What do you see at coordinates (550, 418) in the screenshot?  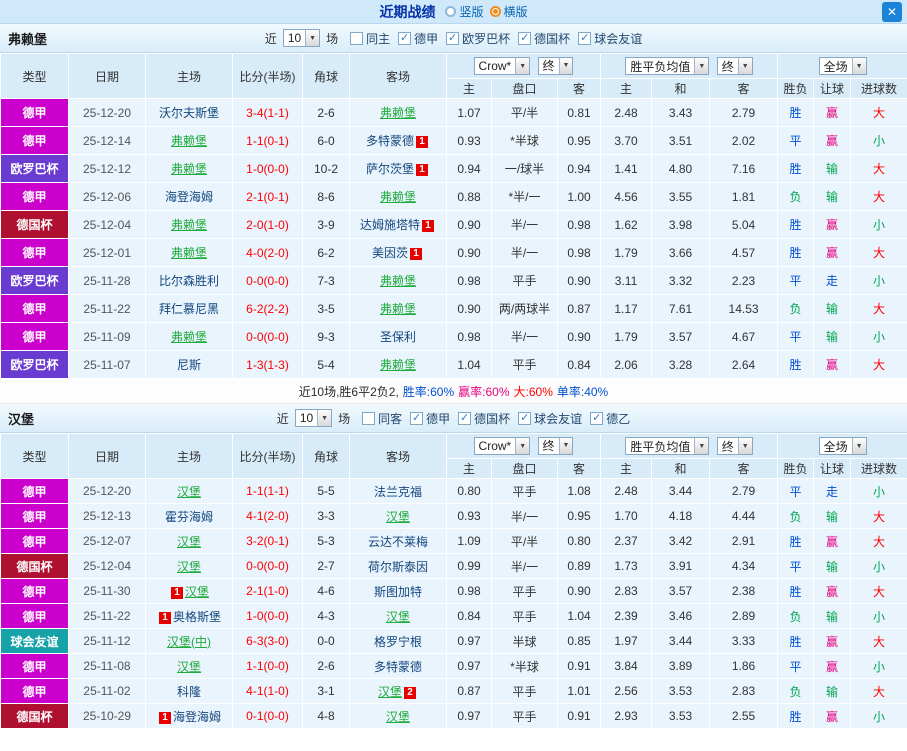 I see `filter-checkbox-3: ✓ 球会友谊` at bounding box center [550, 418].